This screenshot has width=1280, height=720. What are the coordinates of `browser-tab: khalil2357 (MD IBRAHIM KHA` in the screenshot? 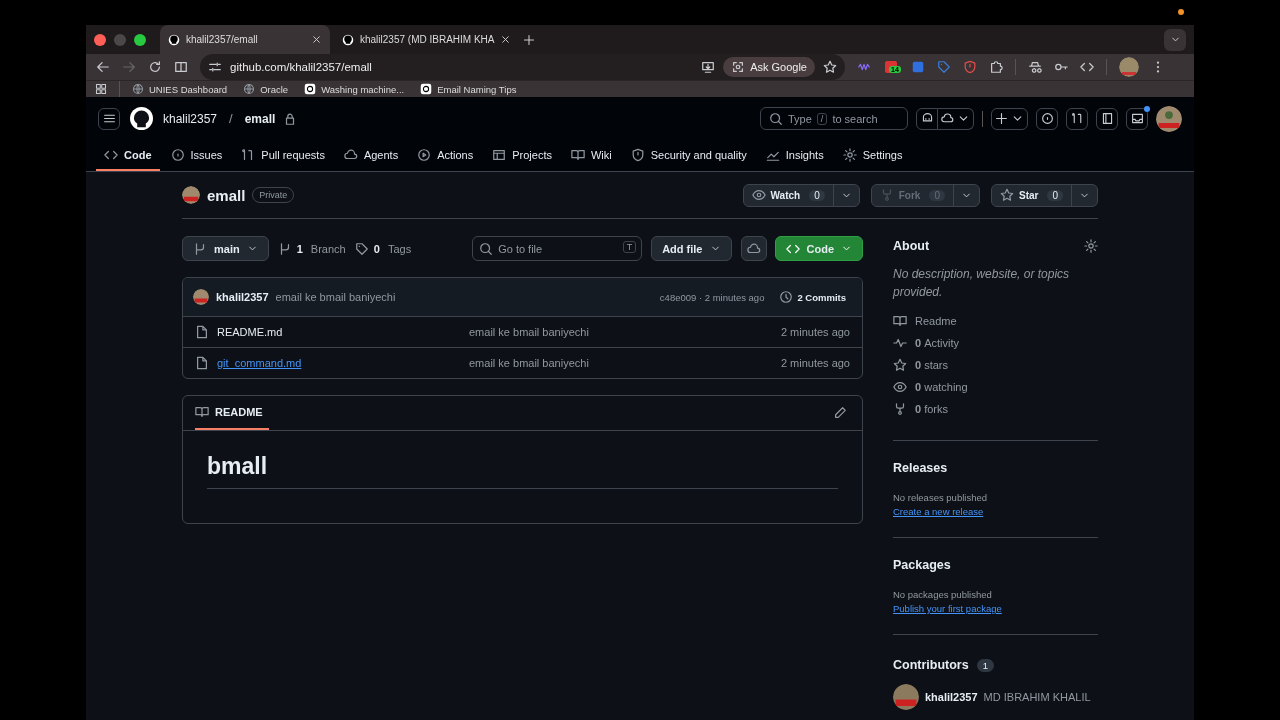 It's located at (427, 39).